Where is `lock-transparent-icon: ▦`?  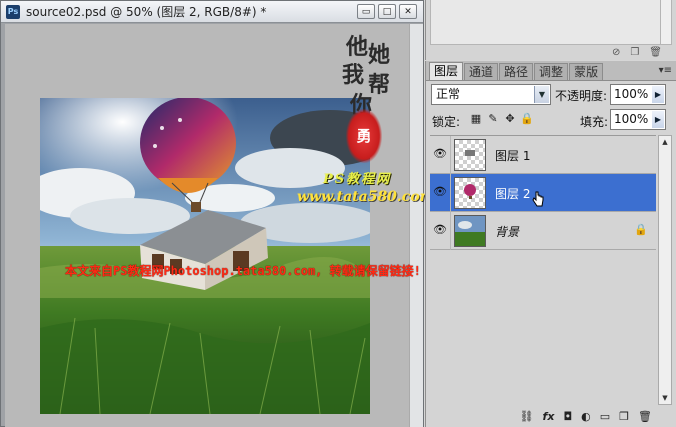
lock-transparent-icon: ▦ is located at coordinates (476, 119).